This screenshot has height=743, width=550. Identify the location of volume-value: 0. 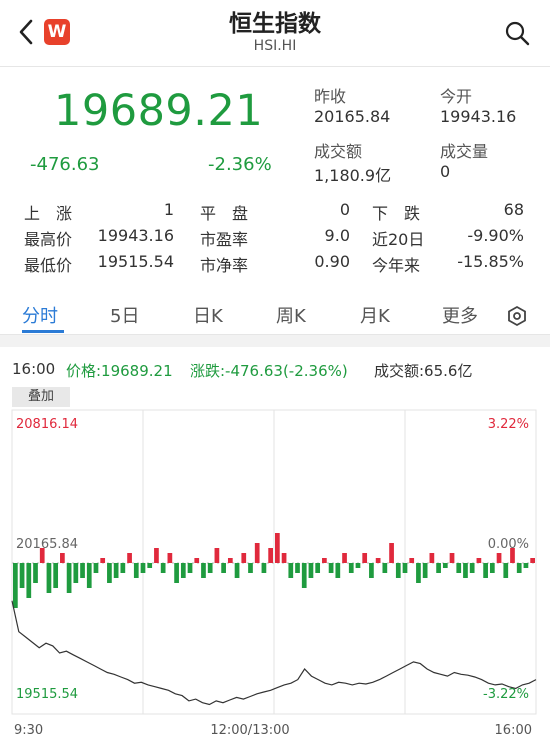
(445, 171).